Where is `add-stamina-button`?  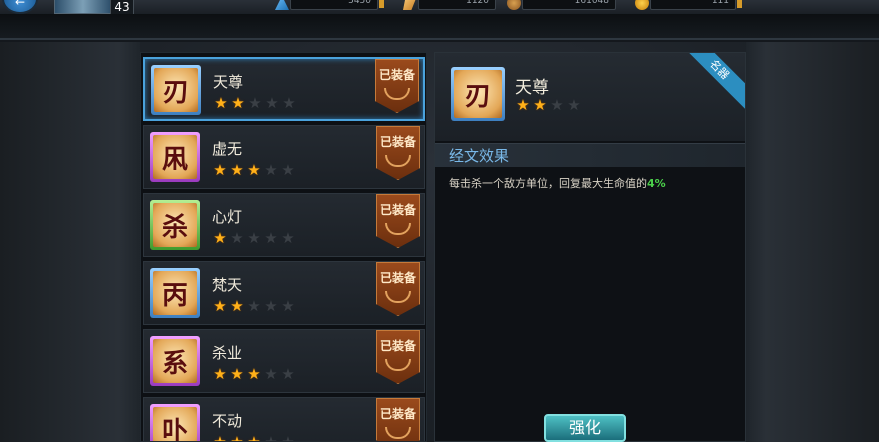 add-stamina-button is located at coordinates (381, 4).